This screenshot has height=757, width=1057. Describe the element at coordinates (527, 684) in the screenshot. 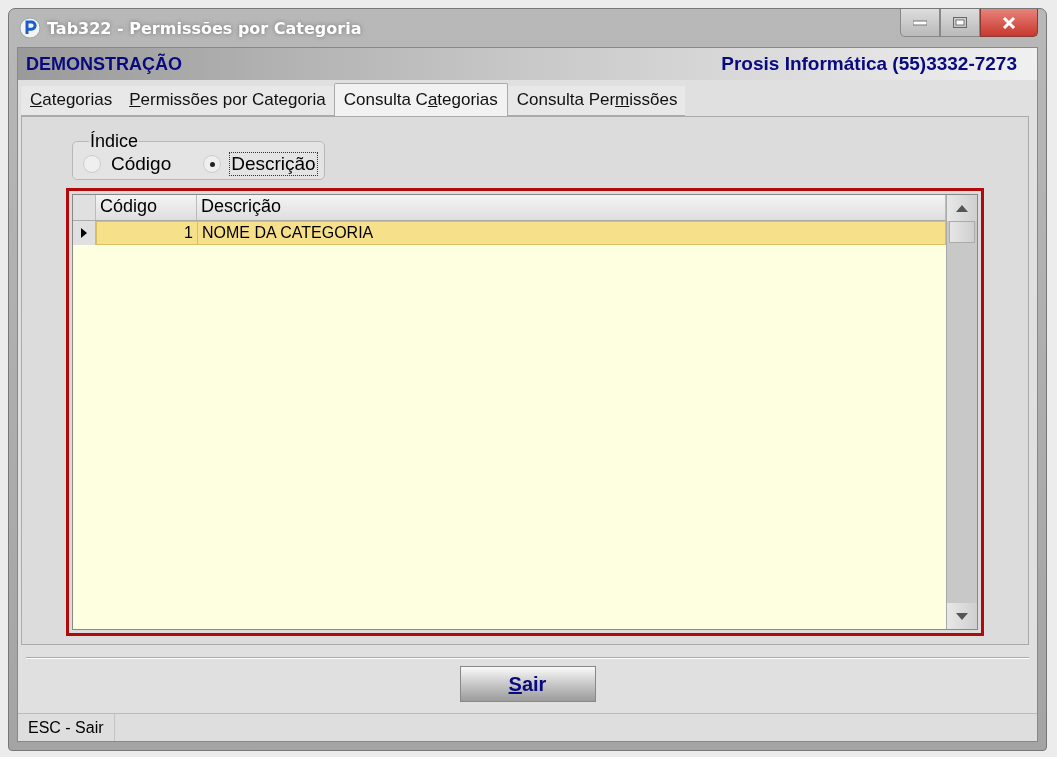

I see `exit-button: Sair` at that location.